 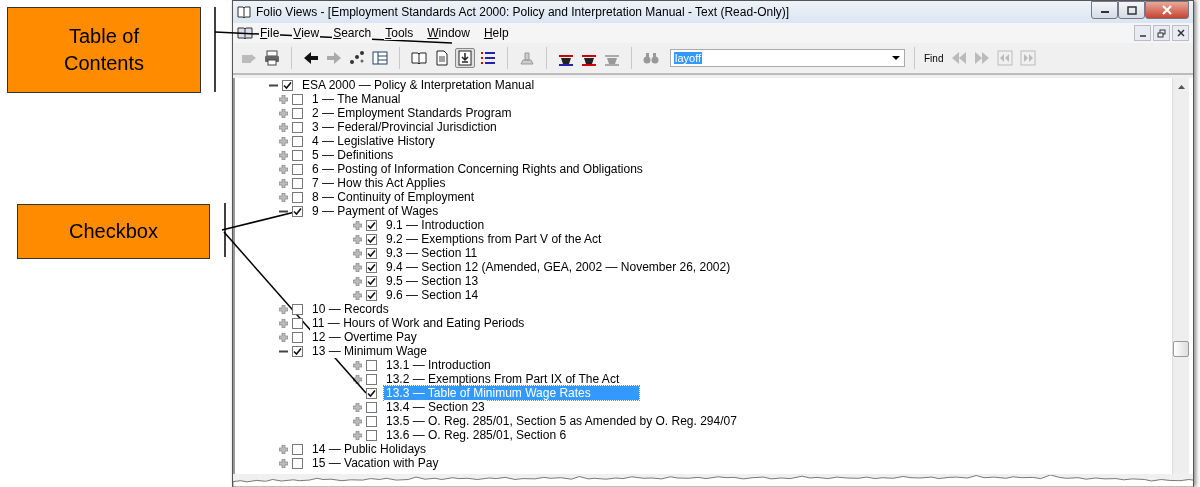 What do you see at coordinates (442, 58) in the screenshot?
I see `page-icon` at bounding box center [442, 58].